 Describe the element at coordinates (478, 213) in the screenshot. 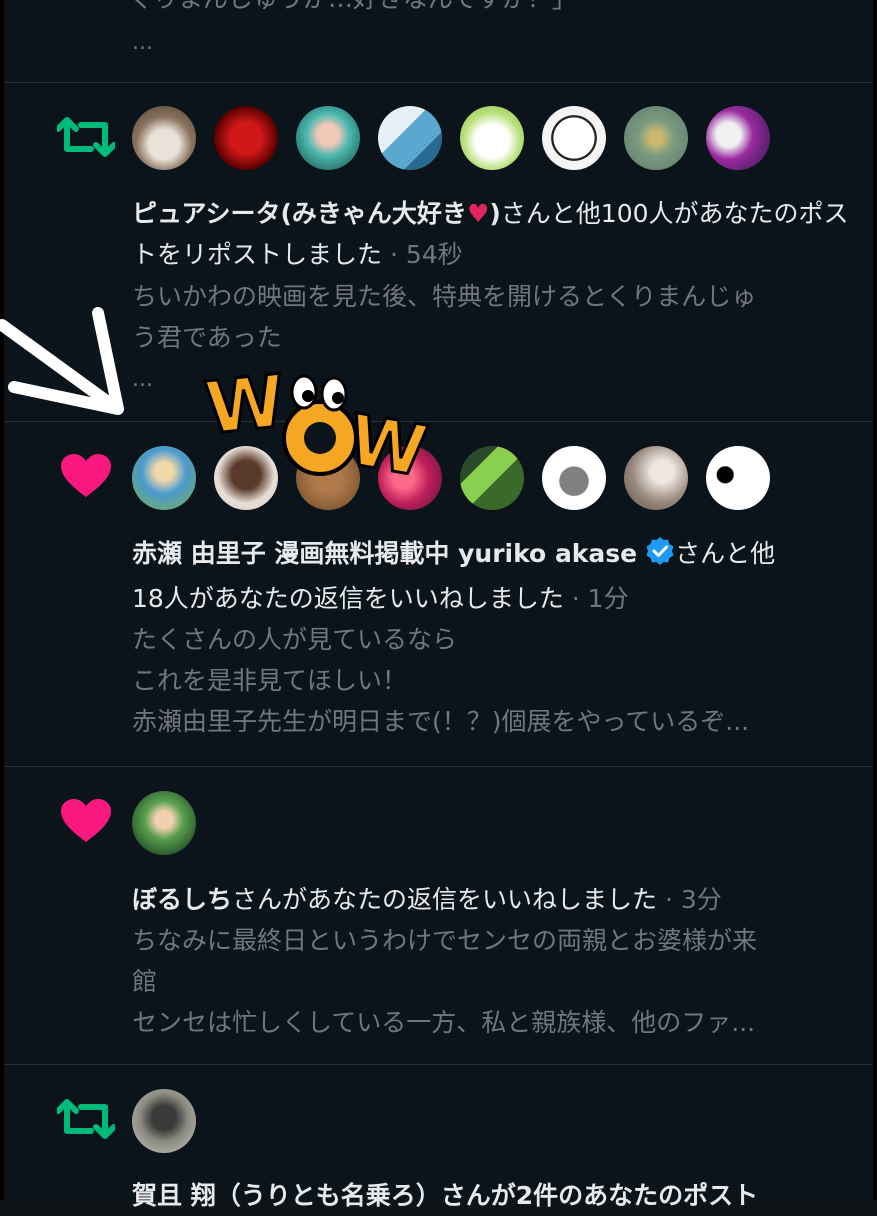

I see `heart-emoji-icon: ♥` at that location.